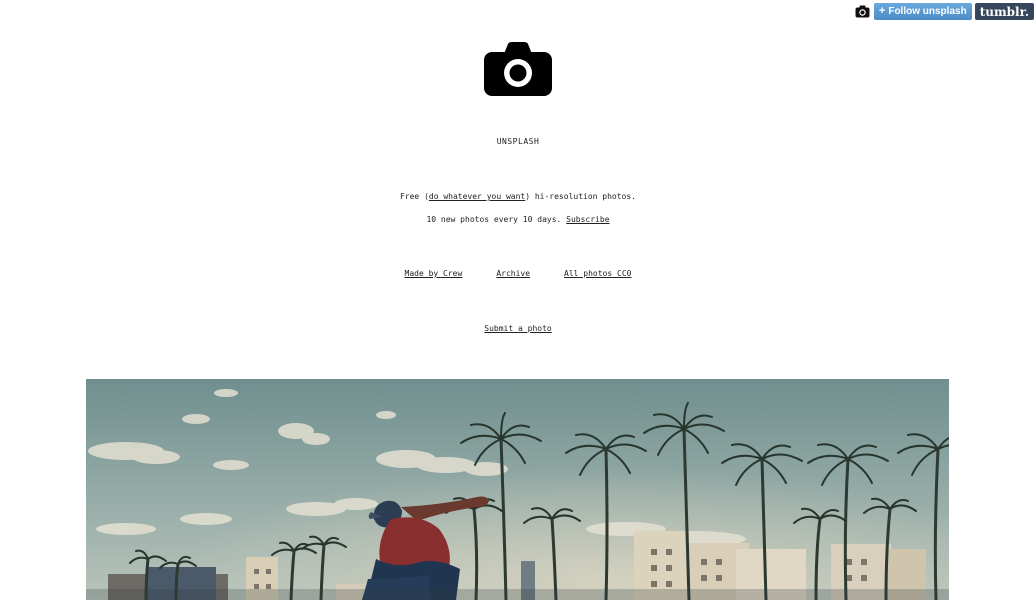 The height and width of the screenshot is (600, 1036). What do you see at coordinates (597, 273) in the screenshot?
I see `all-photos-cc0-link: All photos CC0` at bounding box center [597, 273].